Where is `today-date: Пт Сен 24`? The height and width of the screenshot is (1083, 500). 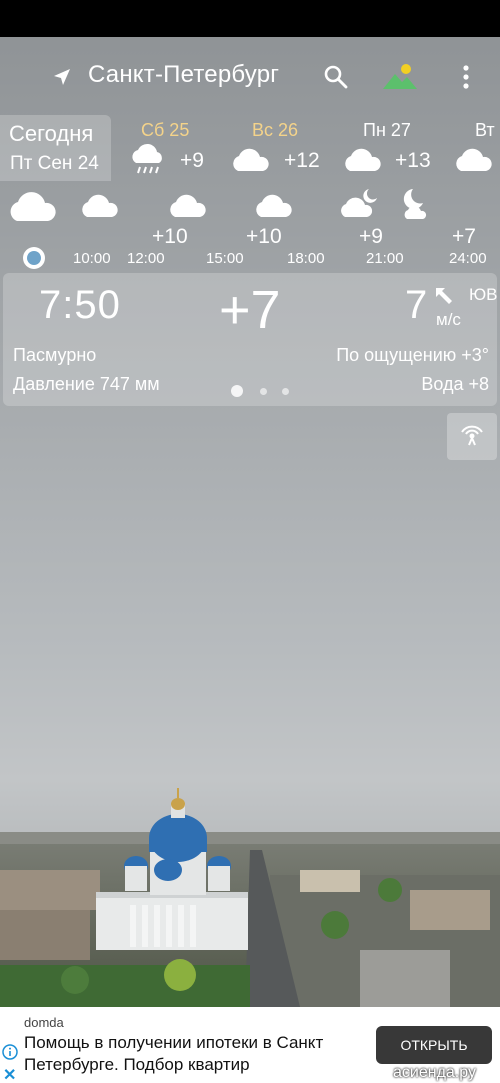 today-date: Пт Сен 24 is located at coordinates (54, 163).